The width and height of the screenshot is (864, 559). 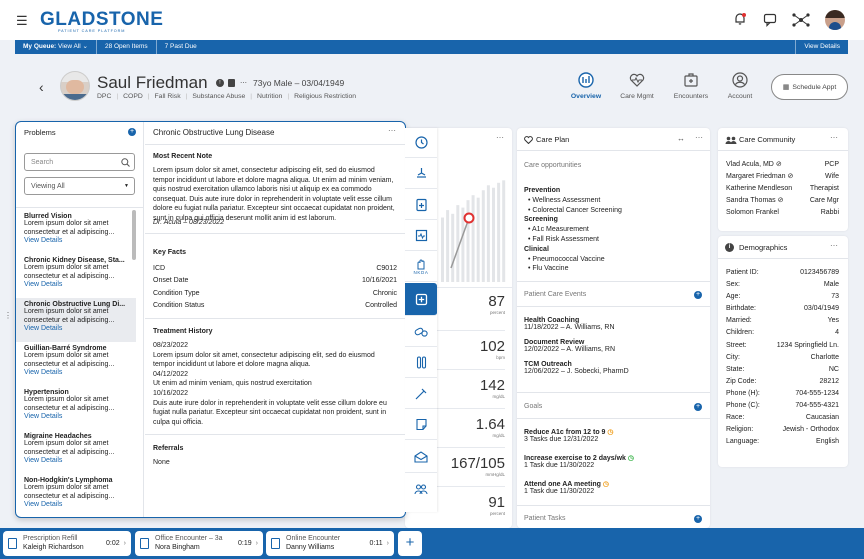 What do you see at coordinates (782, 201) in the screenshot?
I see `community-member: Sandra Thomas ⊘ Care Mgr` at bounding box center [782, 201].